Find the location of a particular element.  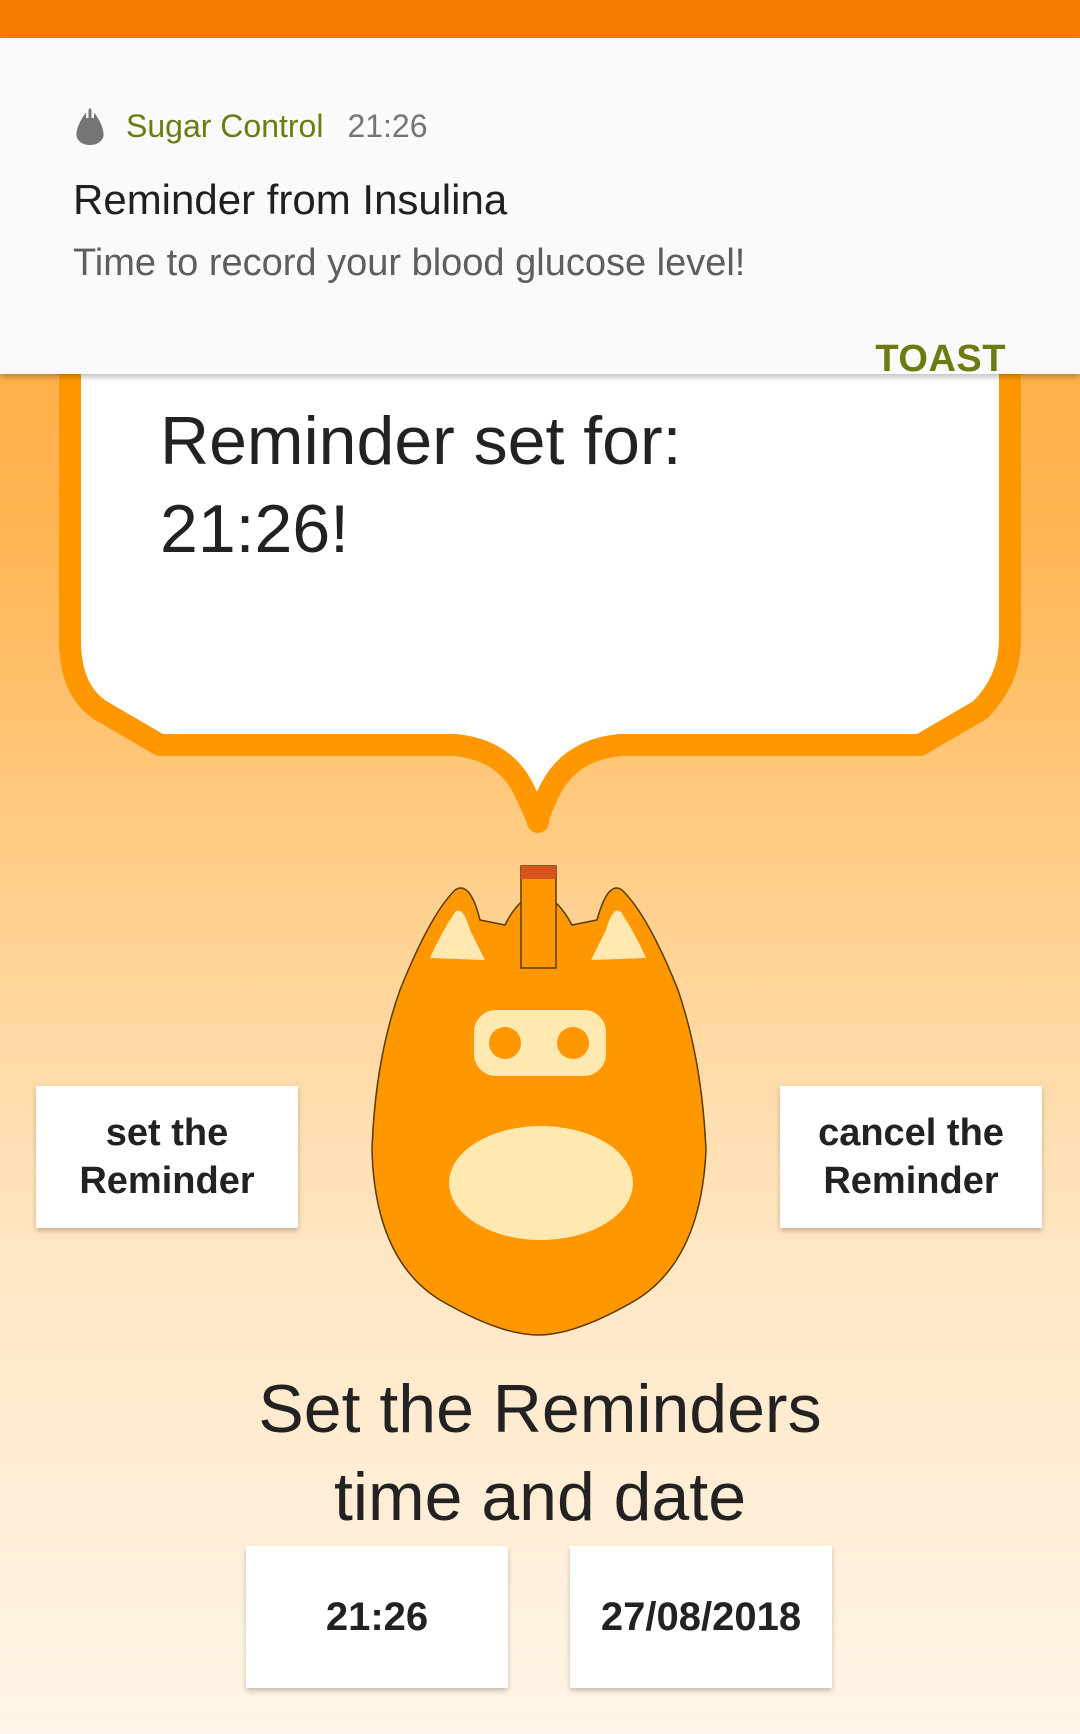

set-reminder-button: set the Reminder is located at coordinates (167, 1157).